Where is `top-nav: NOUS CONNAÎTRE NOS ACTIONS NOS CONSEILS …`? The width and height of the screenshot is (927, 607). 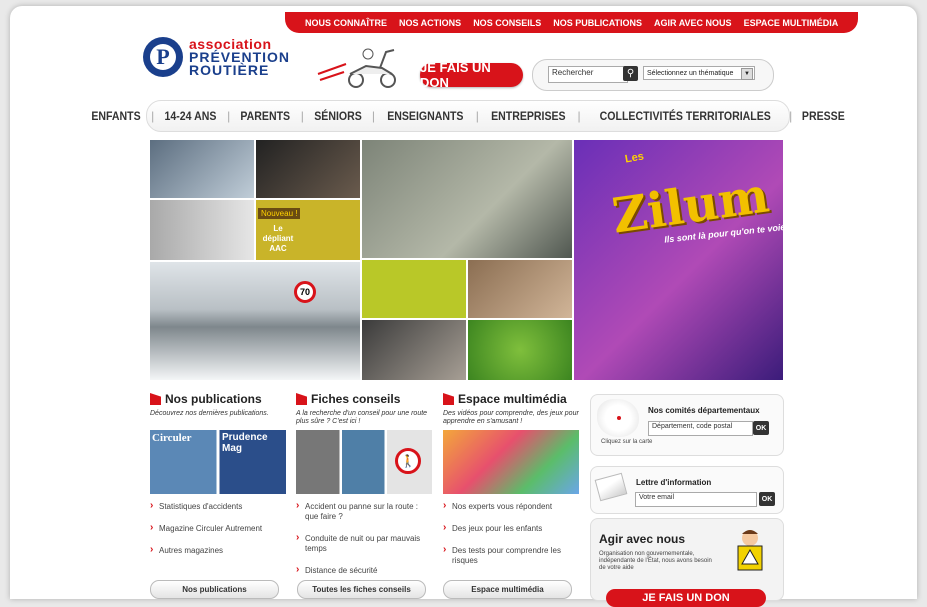 top-nav: NOUS CONNAÎTRE NOS ACTIONS NOS CONSEILS … is located at coordinates (572, 22).